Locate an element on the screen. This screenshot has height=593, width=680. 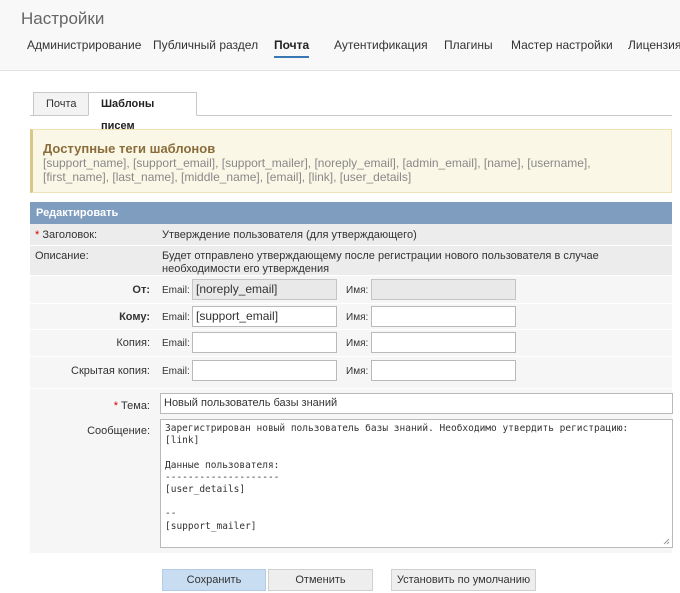
bcc-name-input is located at coordinates (443, 370).